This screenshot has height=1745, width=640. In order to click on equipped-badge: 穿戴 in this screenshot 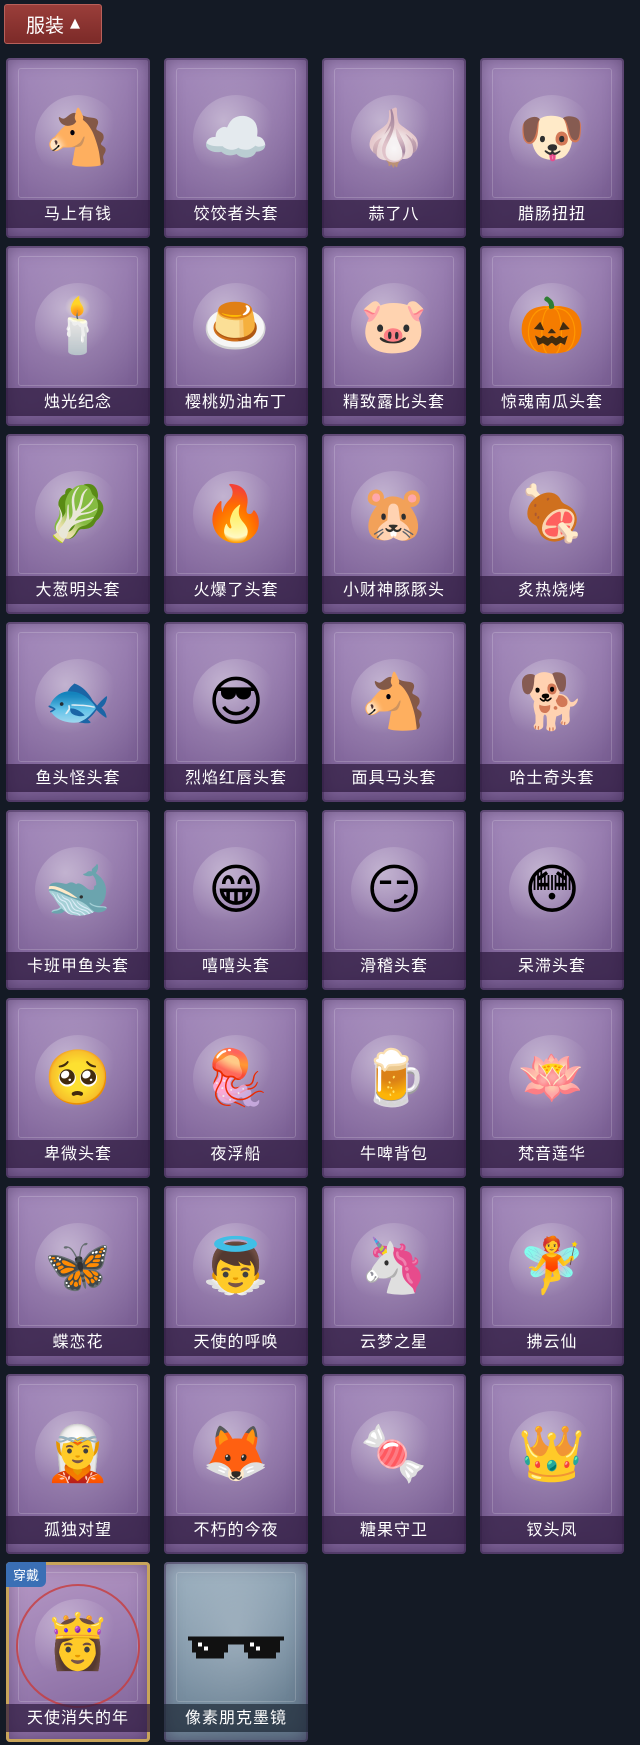, I will do `click(26, 1574)`.